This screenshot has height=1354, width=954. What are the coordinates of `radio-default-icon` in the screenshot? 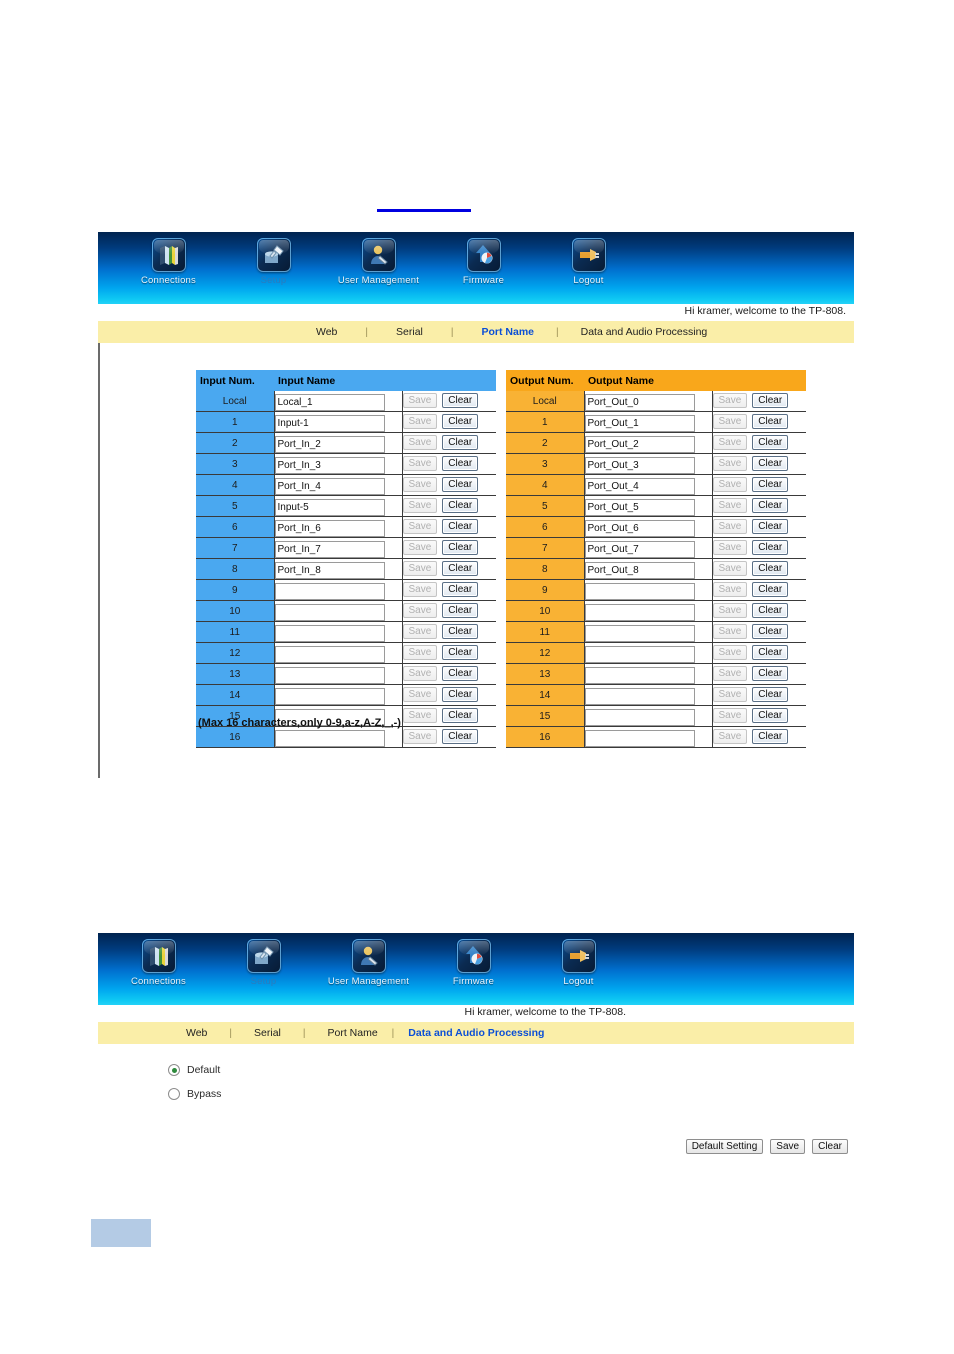 It's located at (174, 1070).